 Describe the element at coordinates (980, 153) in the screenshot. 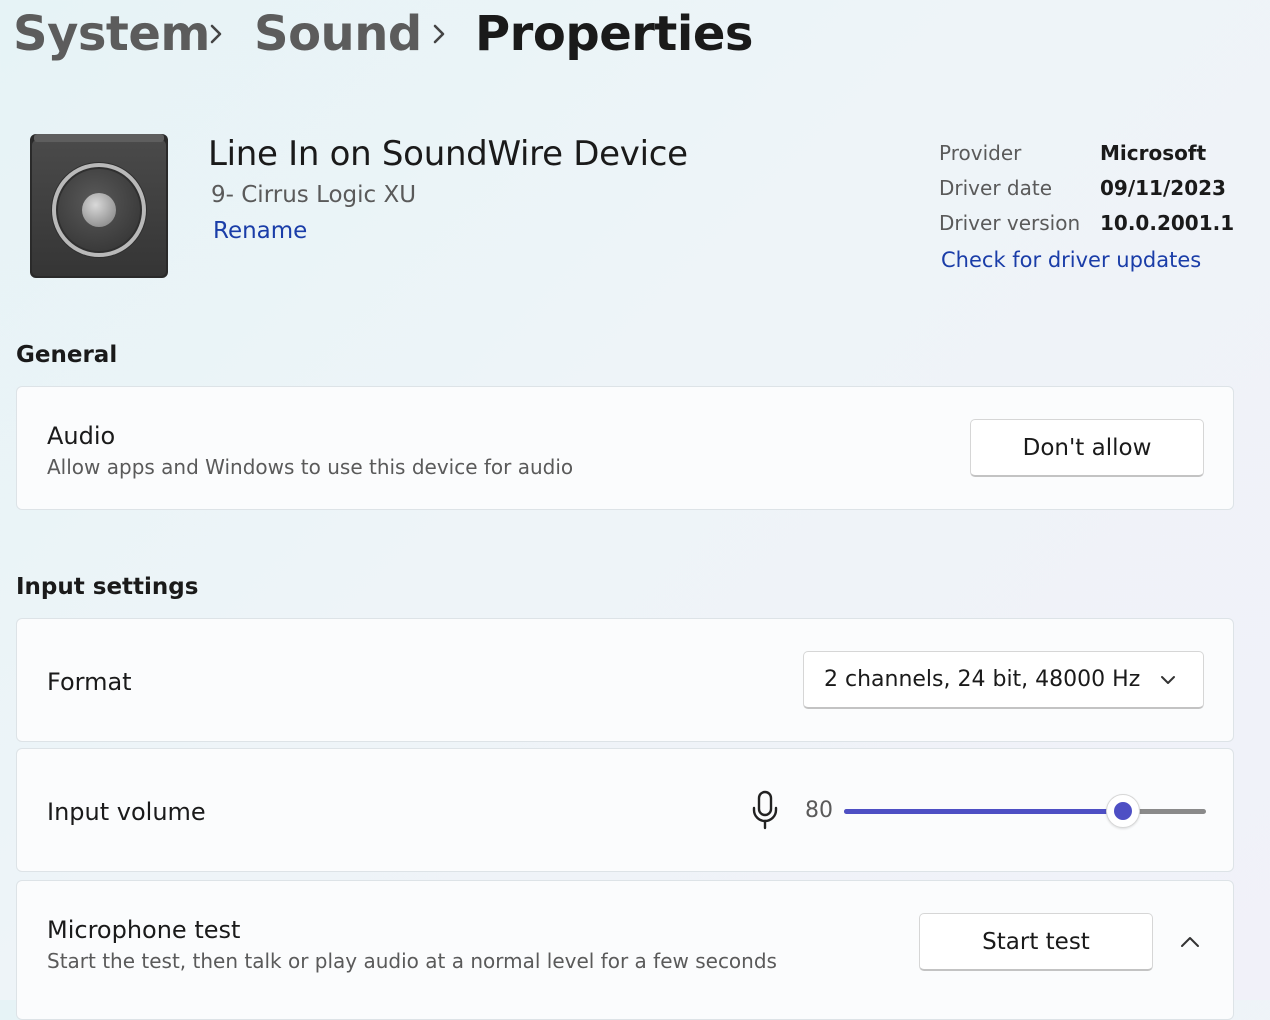

I see `provider-label: Provider` at that location.